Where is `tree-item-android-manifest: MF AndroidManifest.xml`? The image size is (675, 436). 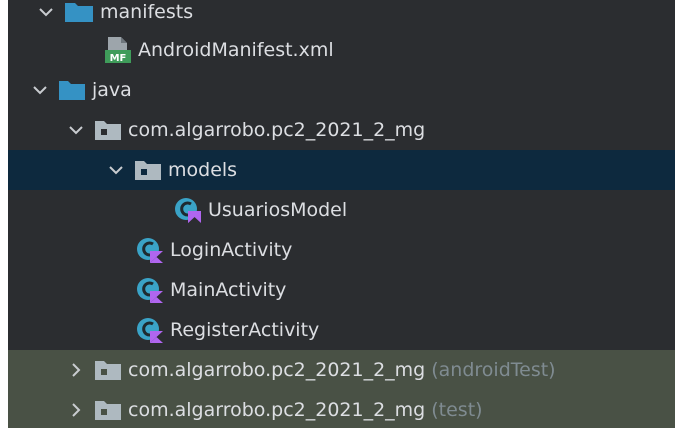
tree-item-android-manifest: MF AndroidManifest.xml is located at coordinates (341, 50).